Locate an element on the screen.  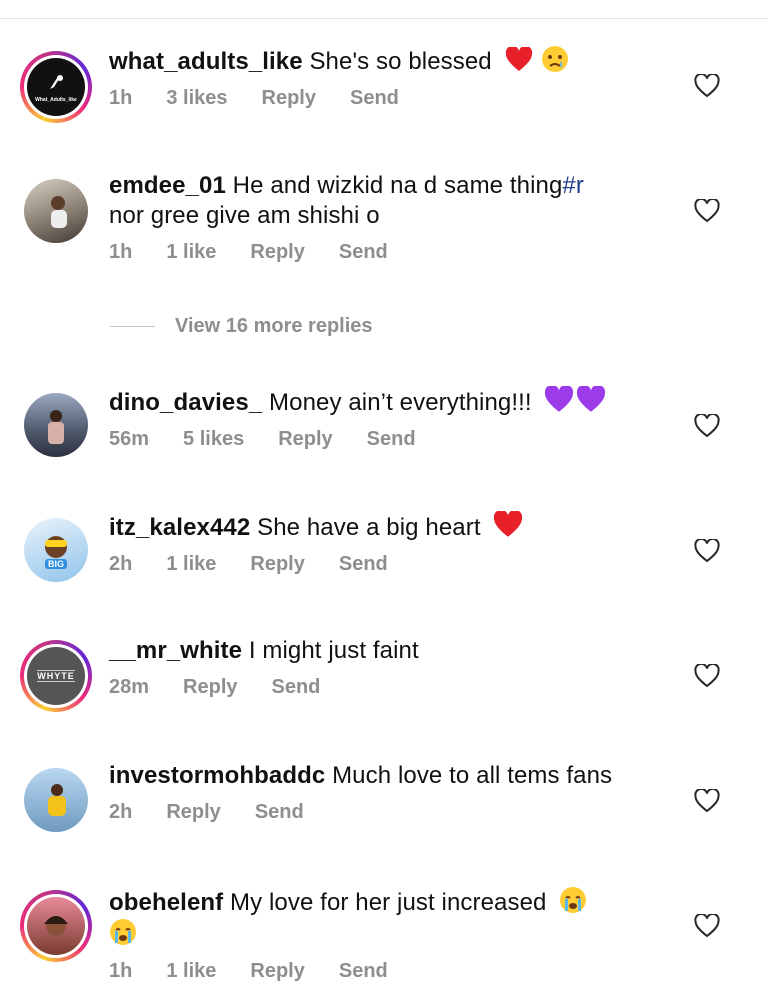
comment-text-continued: nor gree give am shishi o is located at coordinates (244, 215).